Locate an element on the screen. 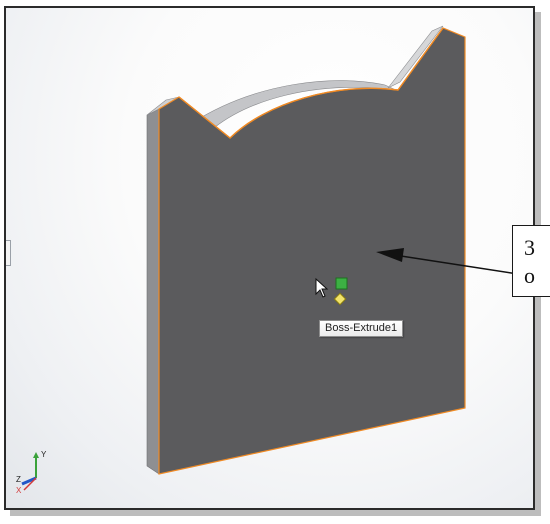  reference-triad-icon: Y Z X is located at coordinates (31, 472).